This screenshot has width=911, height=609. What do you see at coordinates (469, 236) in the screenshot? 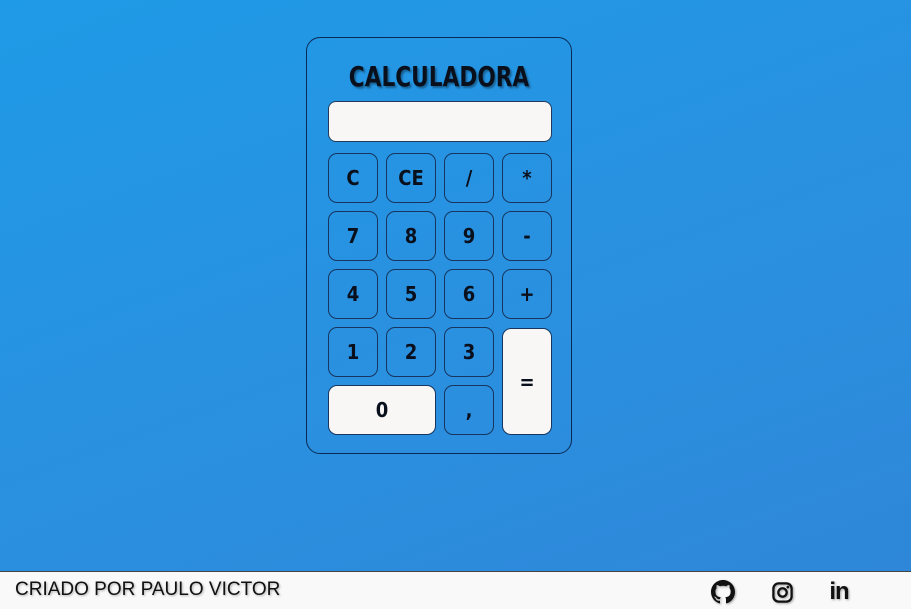
I see `nine-button: 9` at bounding box center [469, 236].